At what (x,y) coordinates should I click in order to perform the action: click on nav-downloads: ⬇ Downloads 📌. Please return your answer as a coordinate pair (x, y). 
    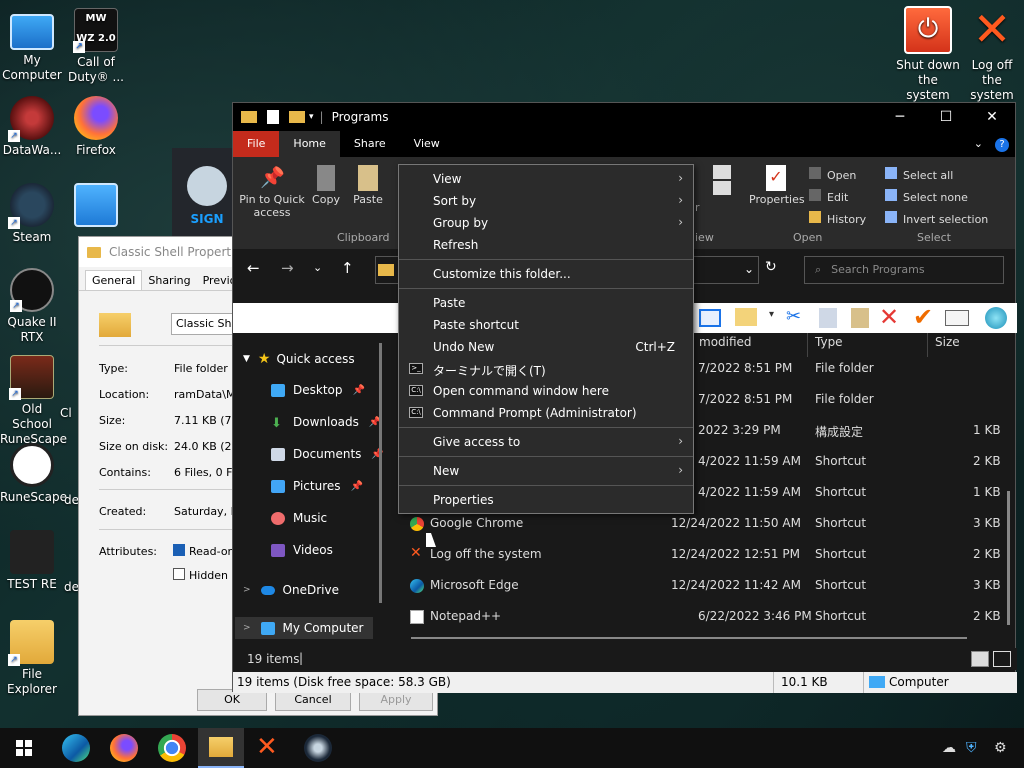
    Looking at the image, I should click on (326, 423).